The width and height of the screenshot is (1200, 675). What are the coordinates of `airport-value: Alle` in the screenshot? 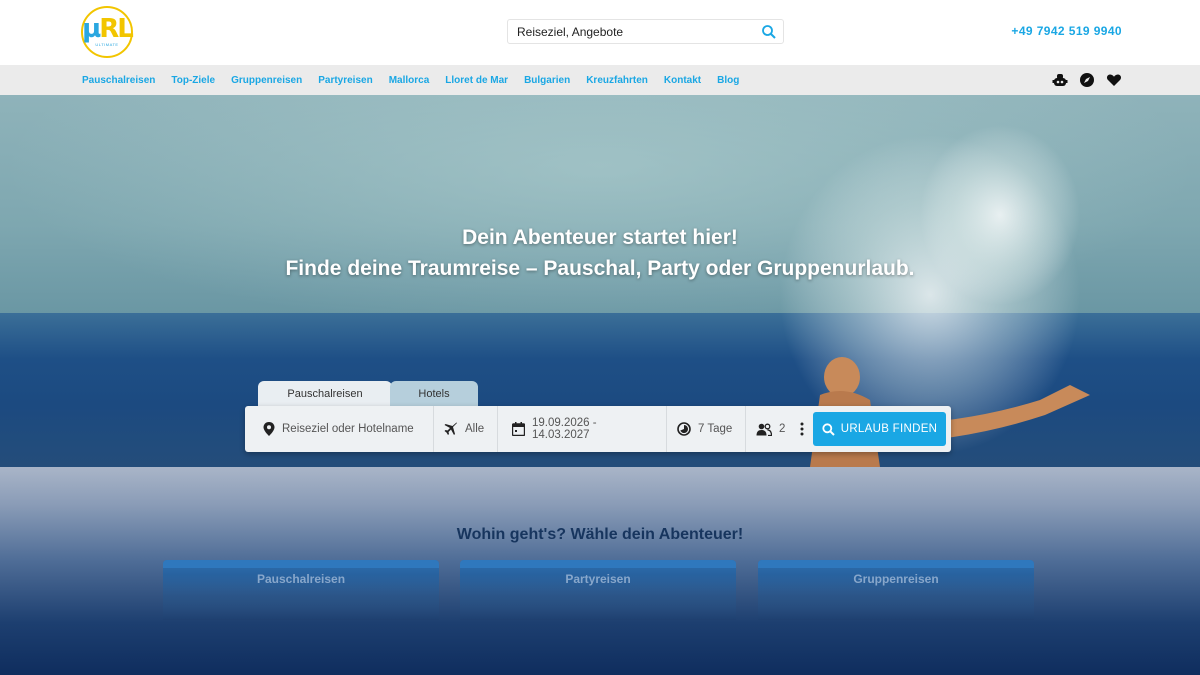 It's located at (475, 429).